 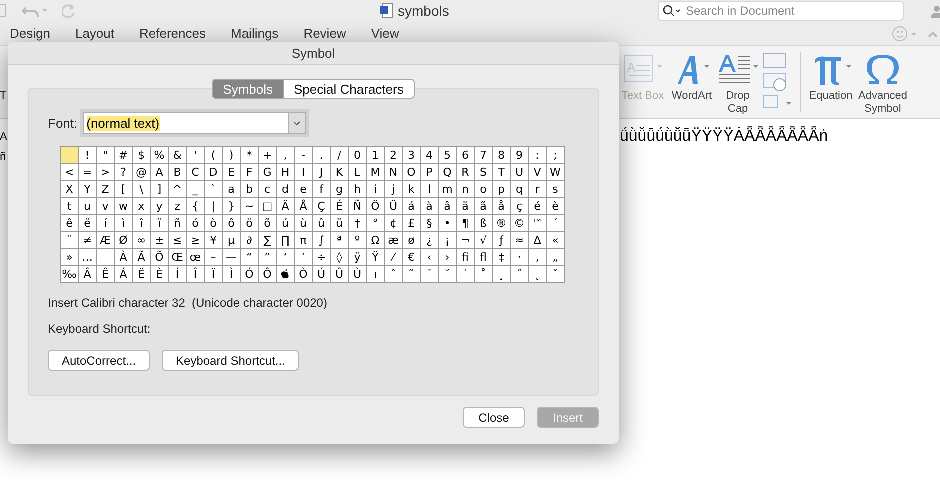 I want to click on symbol-cell: *, so click(x=250, y=155).